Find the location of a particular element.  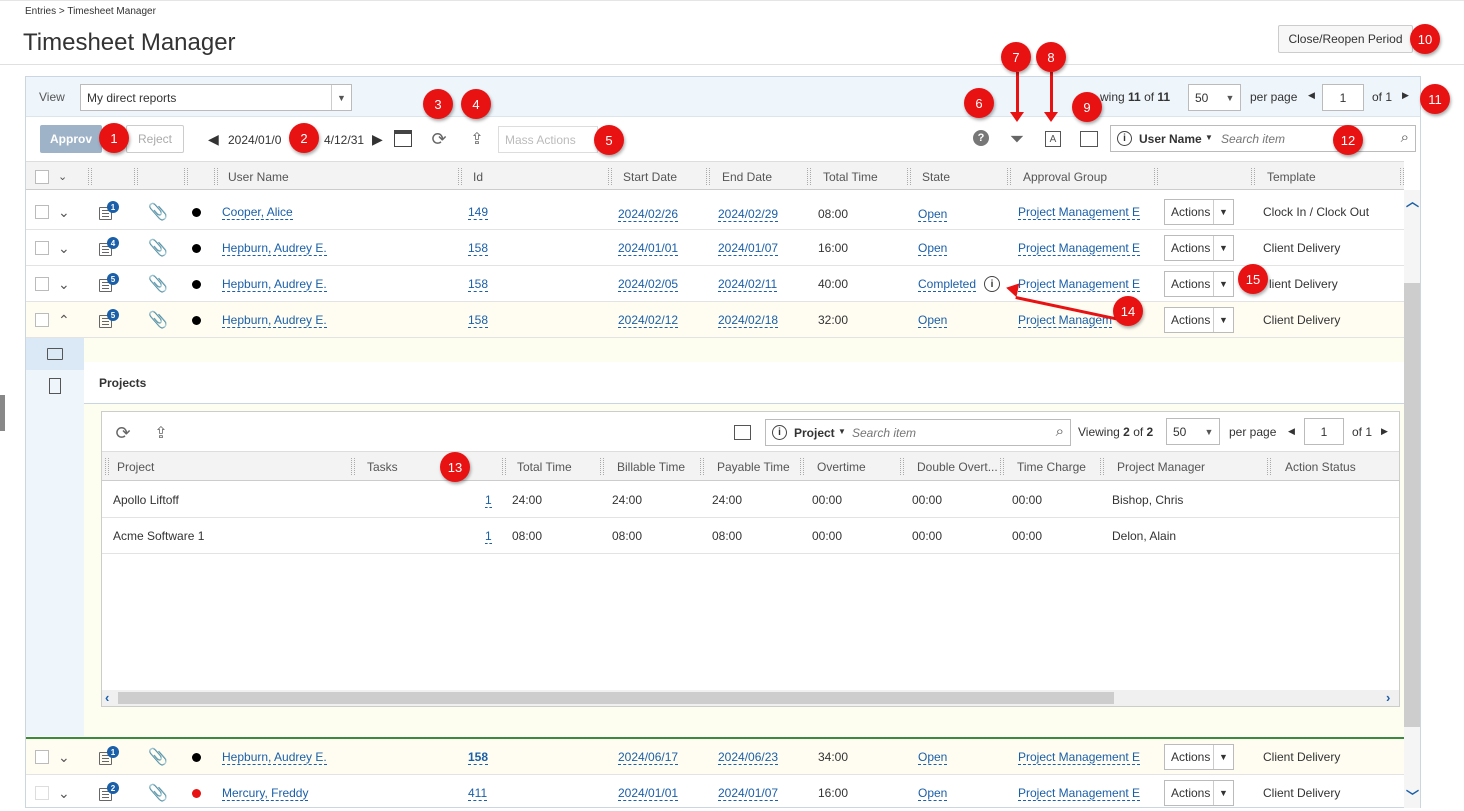

prev-page-icon: ◀ is located at coordinates (1291, 431).